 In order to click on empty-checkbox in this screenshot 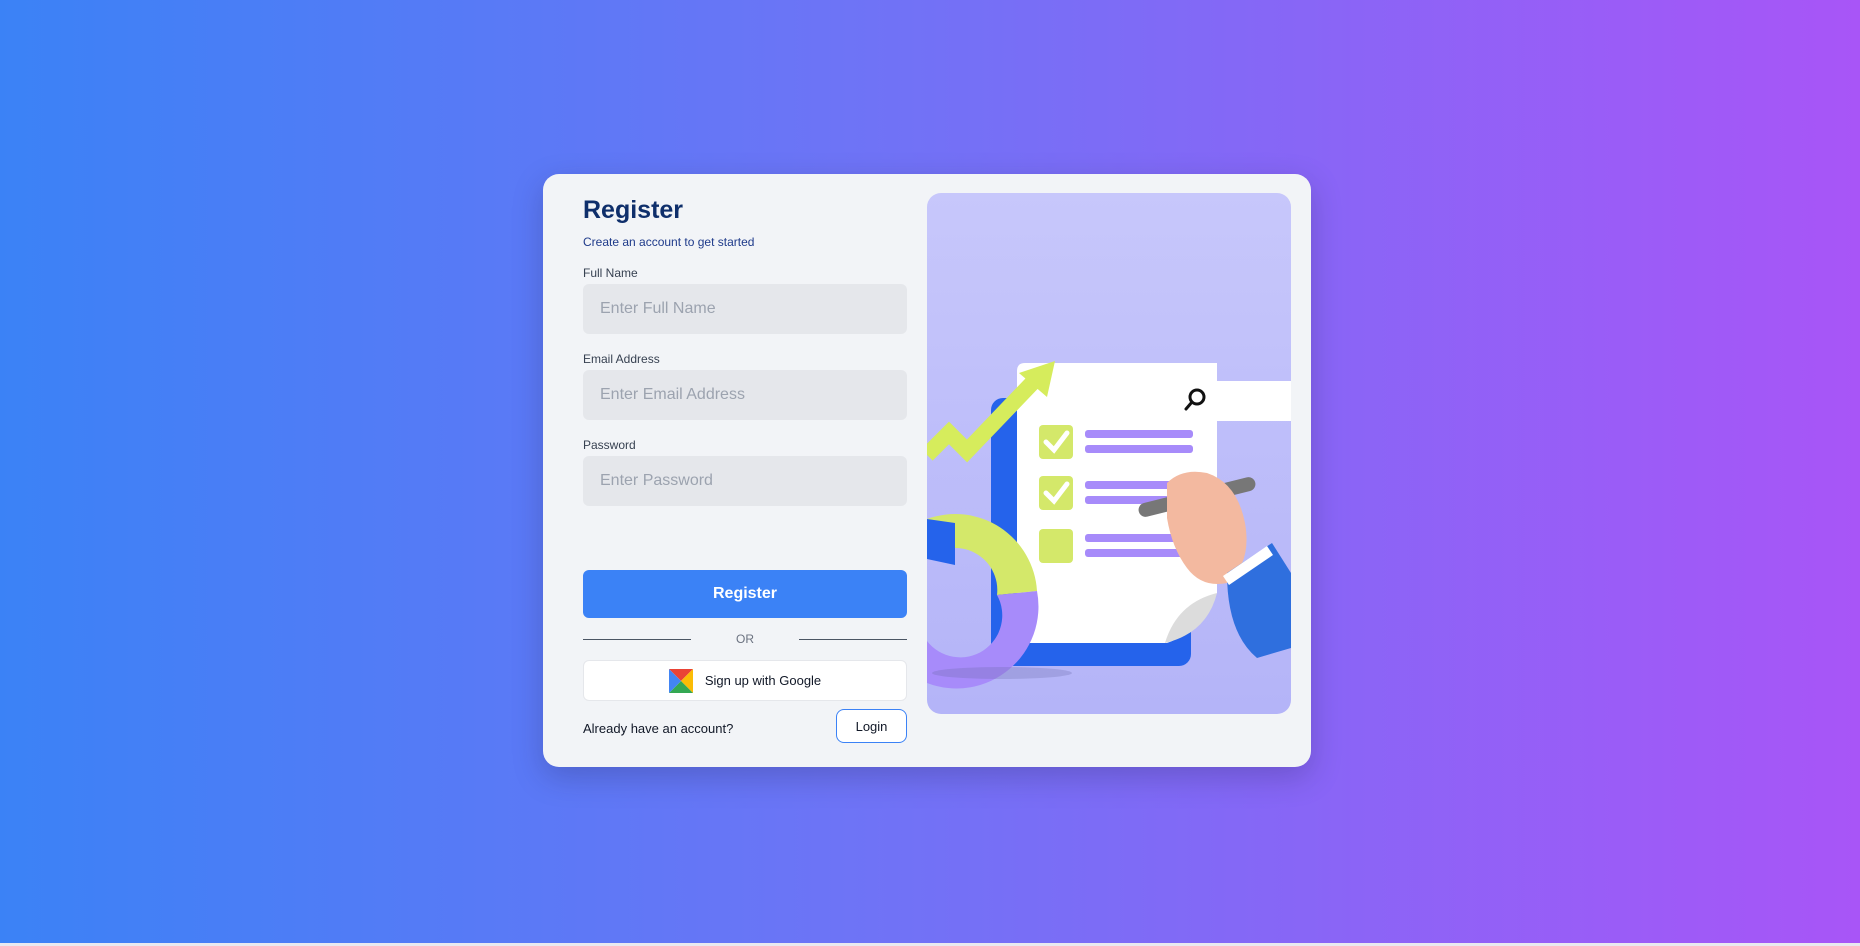, I will do `click(1056, 546)`.